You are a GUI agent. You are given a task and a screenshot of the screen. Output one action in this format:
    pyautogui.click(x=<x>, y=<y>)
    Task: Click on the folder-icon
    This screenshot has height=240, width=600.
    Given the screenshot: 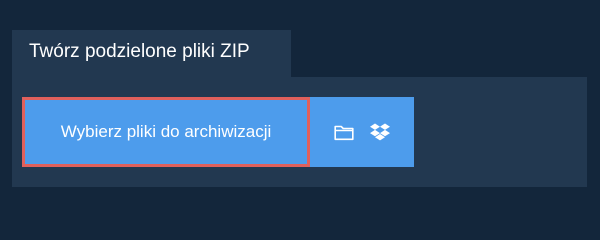 What is the action you would take?
    pyautogui.click(x=344, y=132)
    